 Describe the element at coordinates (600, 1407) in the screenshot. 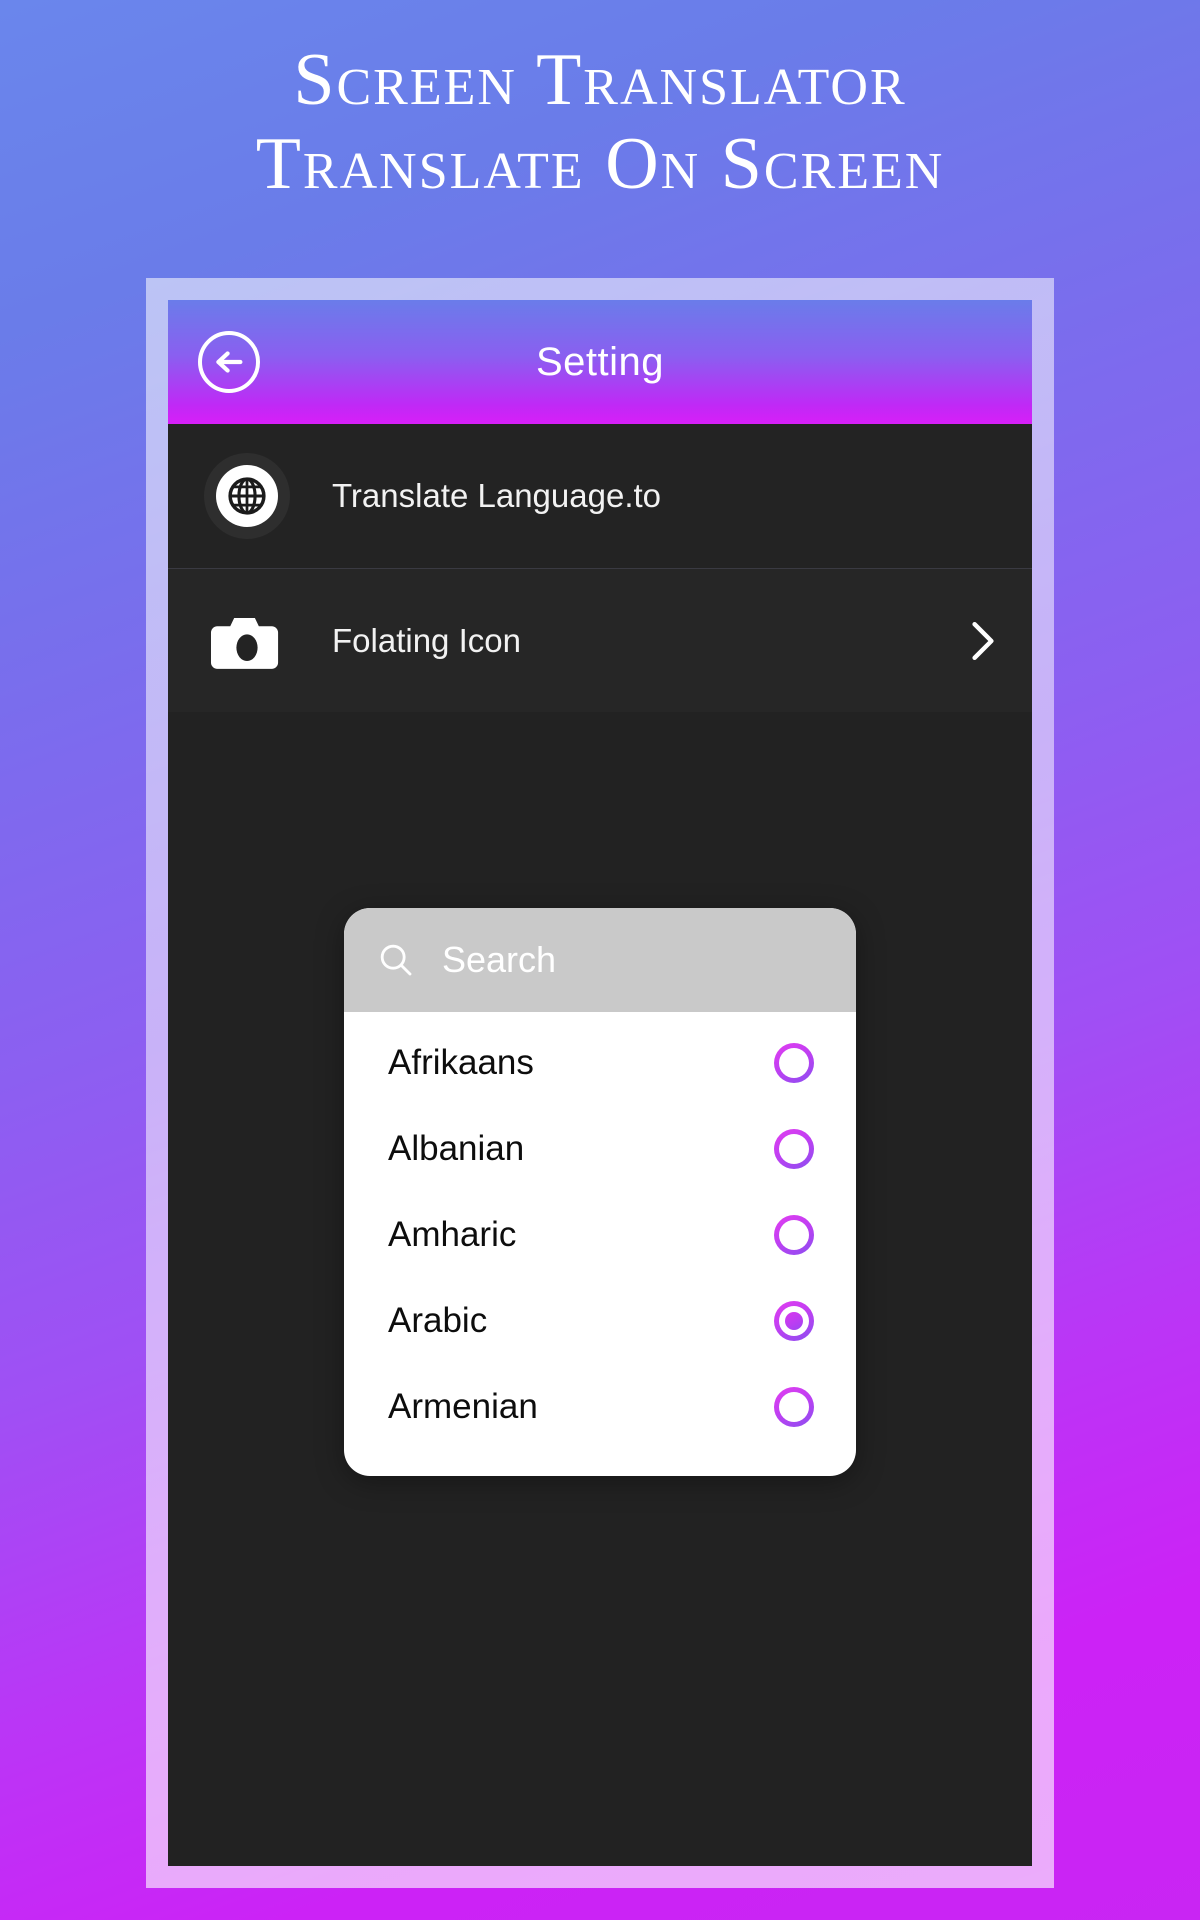

I see `language-list-item: Armenian` at that location.